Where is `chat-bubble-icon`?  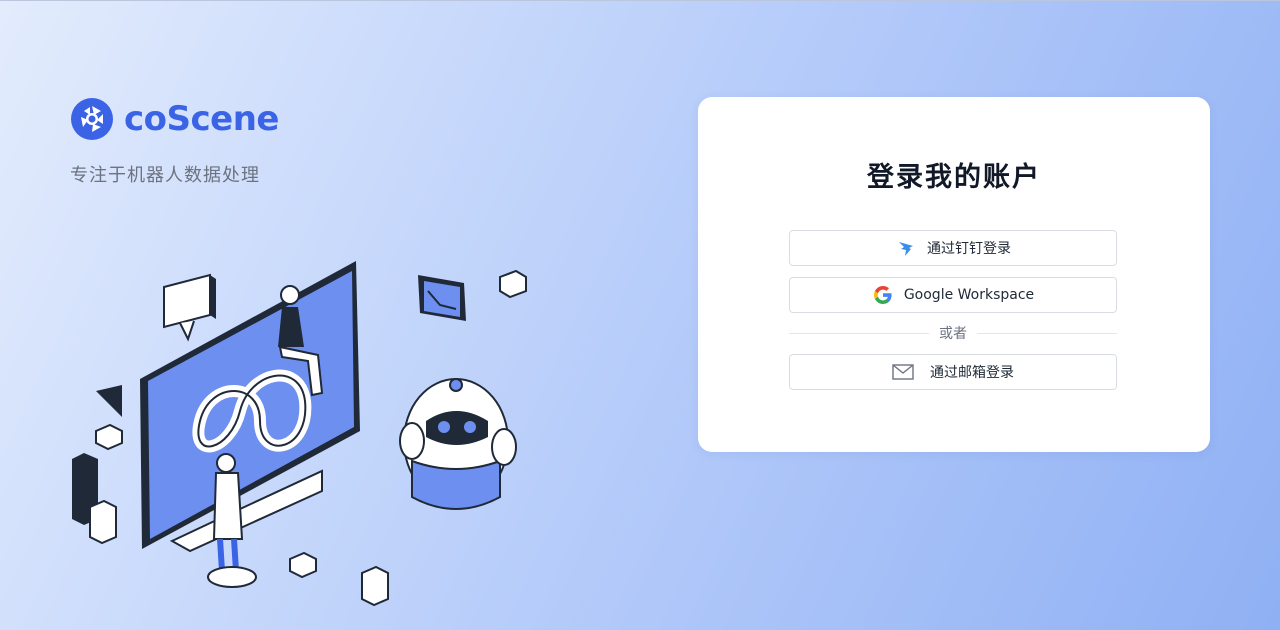 chat-bubble-icon is located at coordinates (189, 307).